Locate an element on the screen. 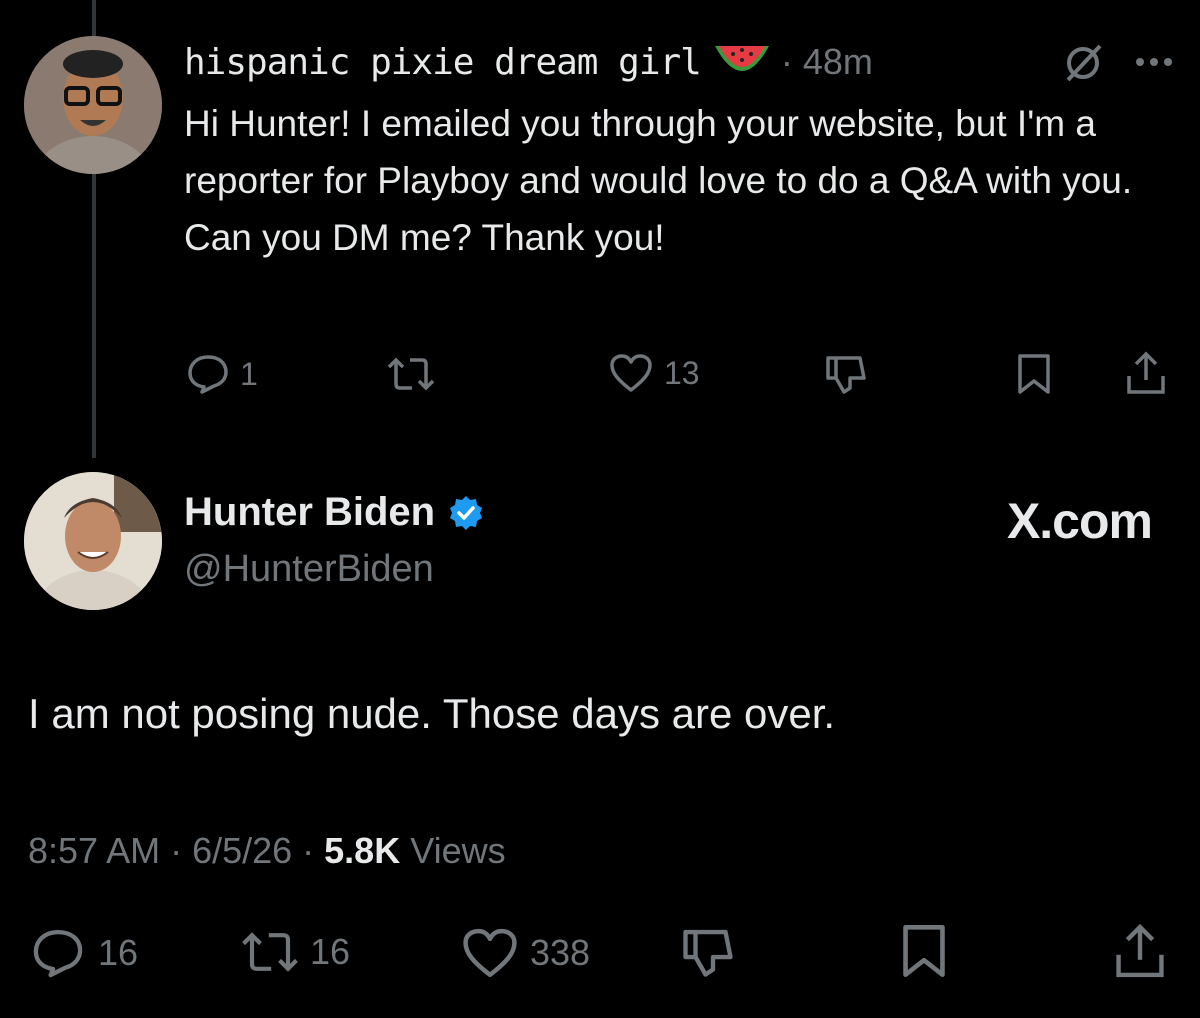 Image resolution: width=1200 pixels, height=1018 pixels. reply-reply-count: 1 is located at coordinates (249, 373).